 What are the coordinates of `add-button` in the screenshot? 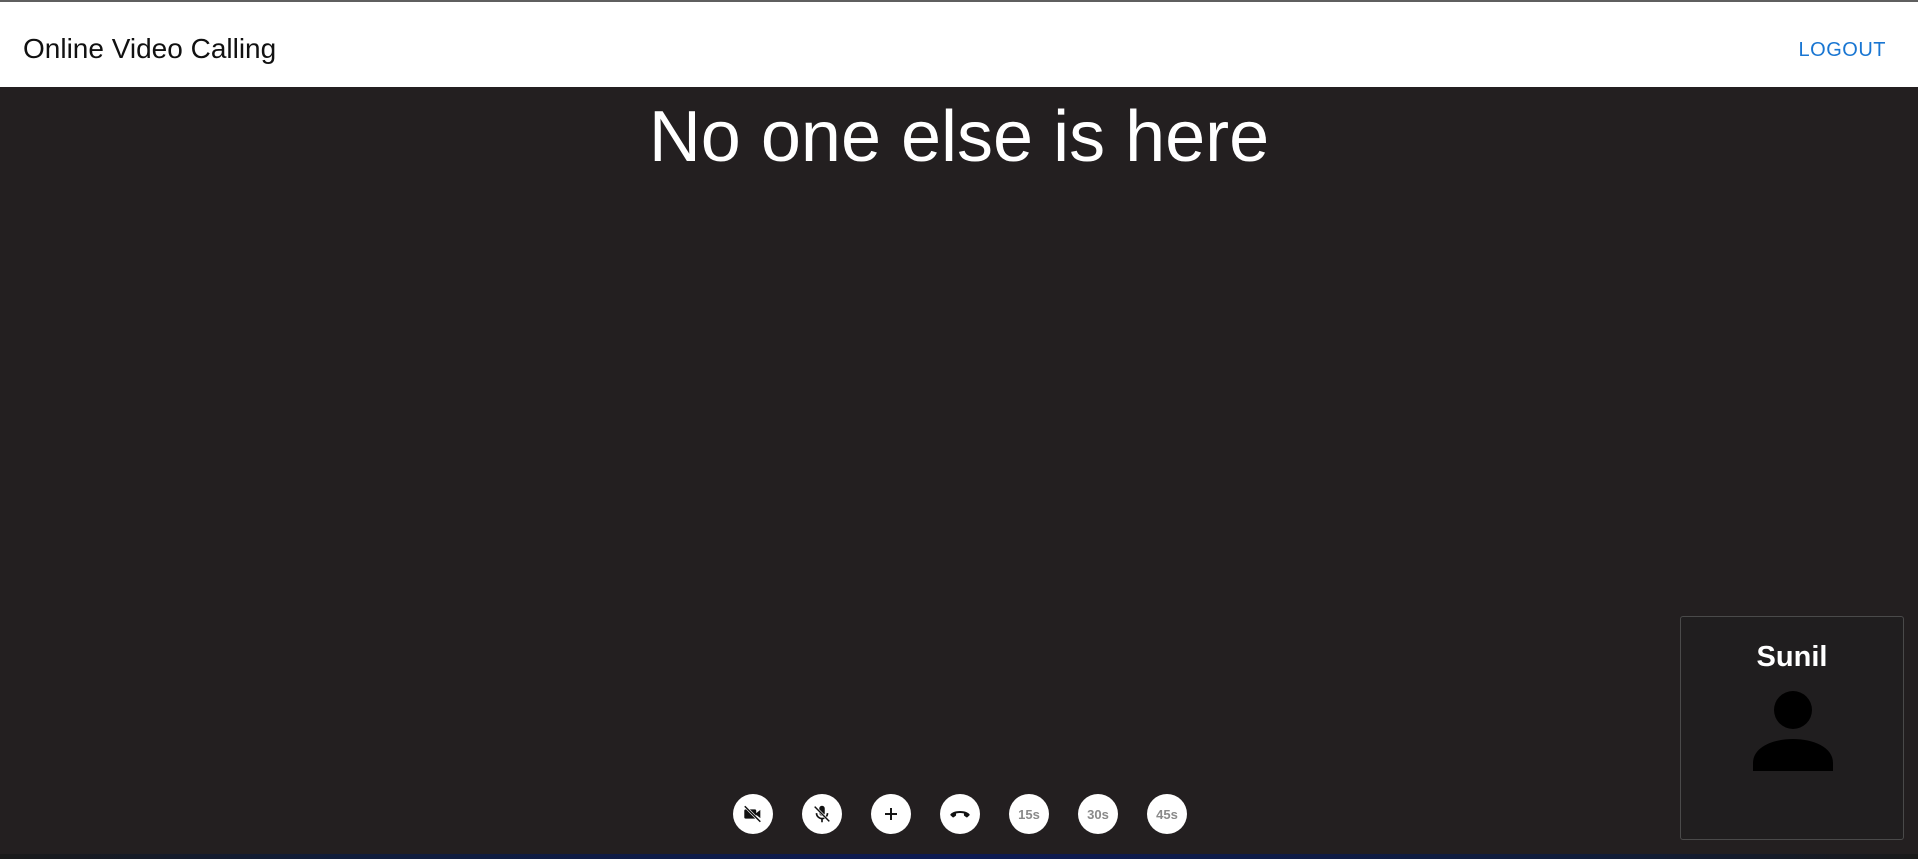 It's located at (891, 814).